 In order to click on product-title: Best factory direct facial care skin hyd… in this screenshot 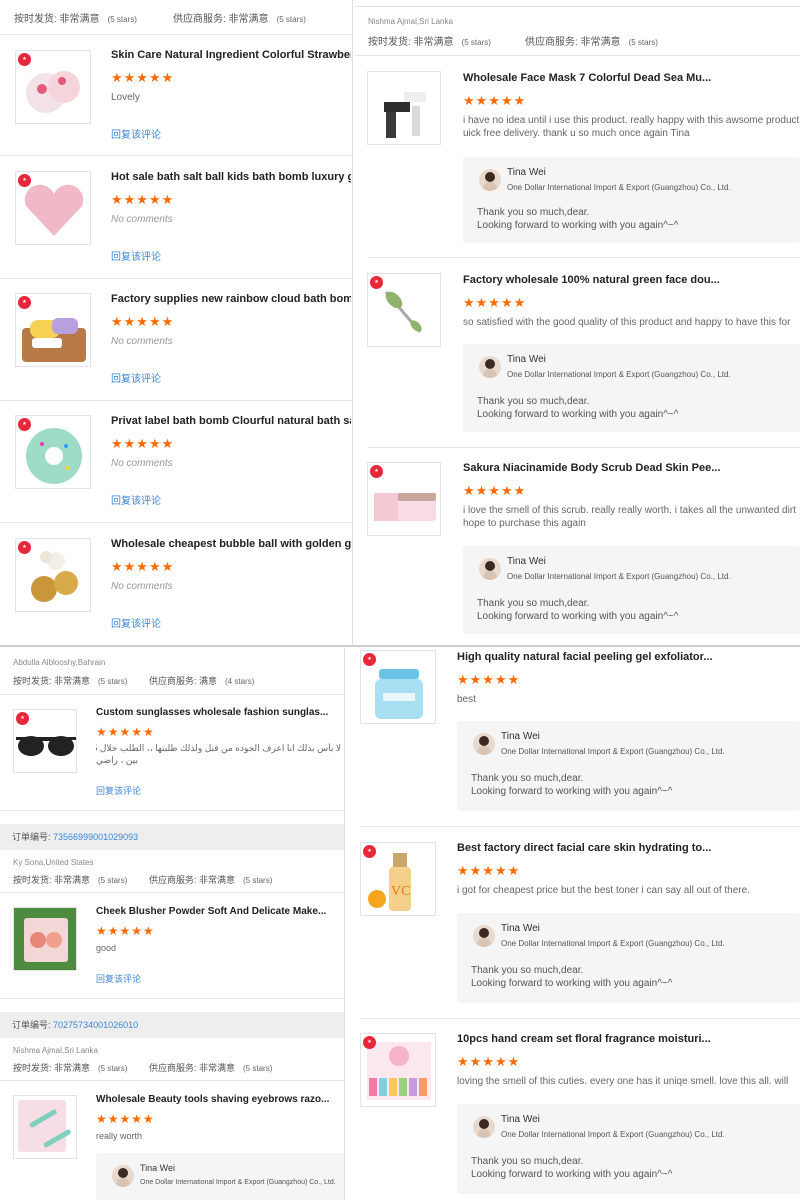, I will do `click(627, 848)`.